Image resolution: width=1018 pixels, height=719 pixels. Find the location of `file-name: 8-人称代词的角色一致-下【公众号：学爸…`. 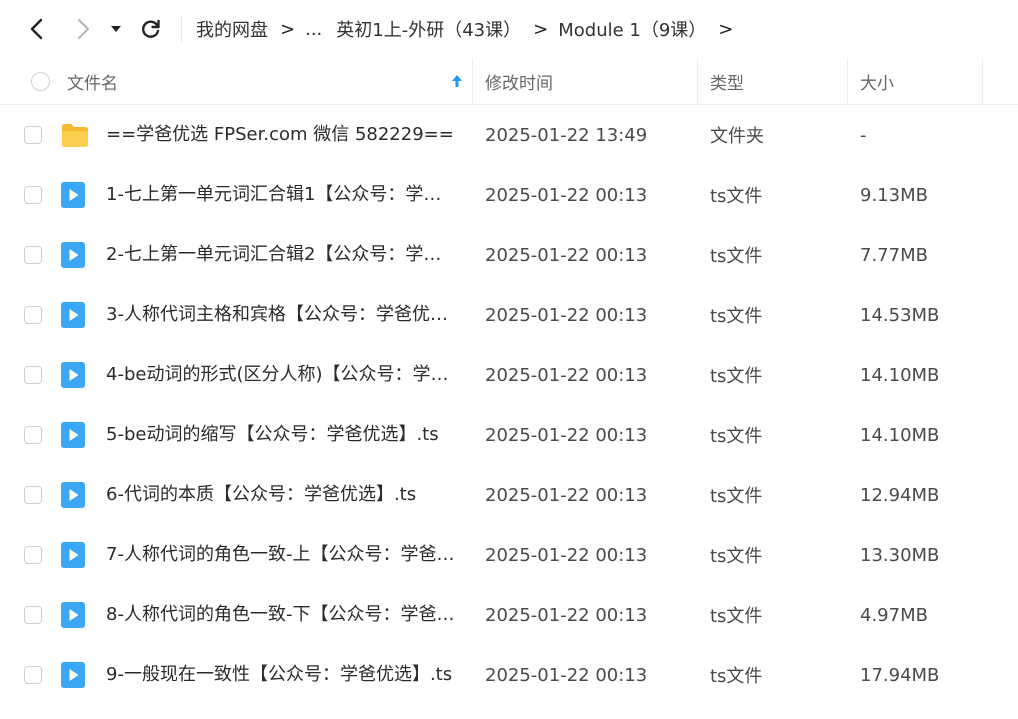

file-name: 8-人称代词的角色一致-下【公众号：学爸… is located at coordinates (282, 615).